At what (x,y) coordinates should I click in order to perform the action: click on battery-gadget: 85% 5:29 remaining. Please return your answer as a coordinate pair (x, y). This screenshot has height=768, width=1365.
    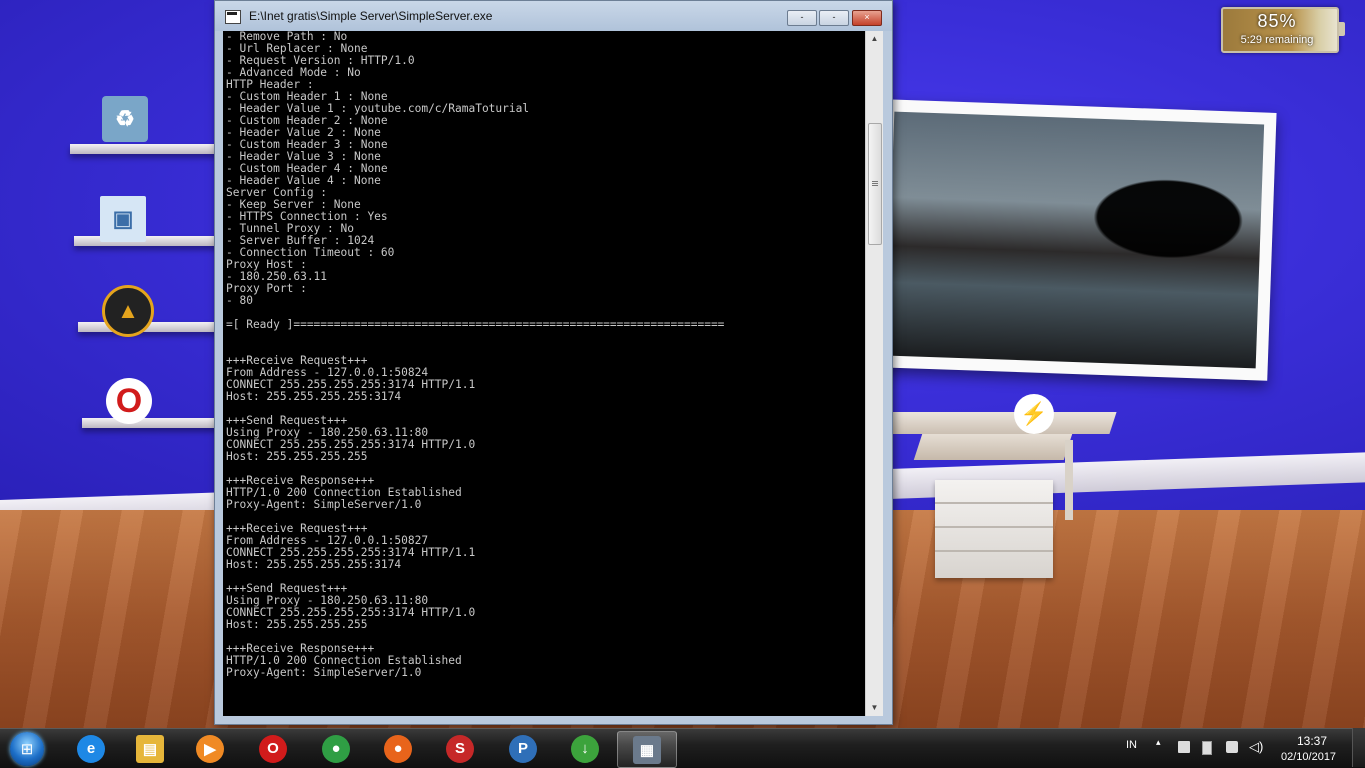
    Looking at the image, I should click on (1283, 30).